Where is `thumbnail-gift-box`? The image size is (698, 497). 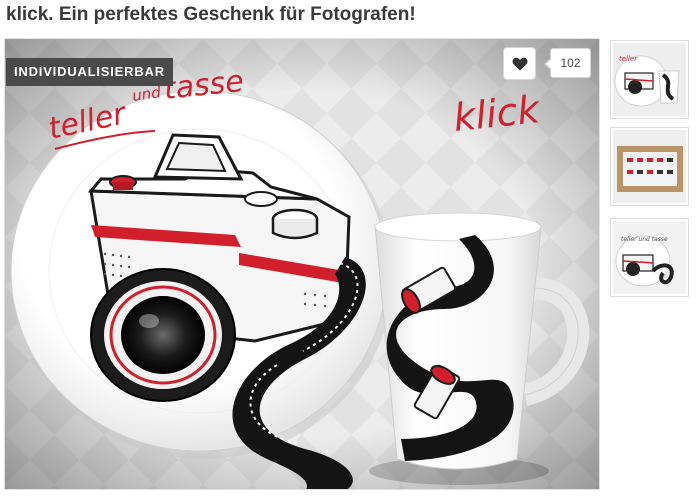 thumbnail-gift-box is located at coordinates (649, 166).